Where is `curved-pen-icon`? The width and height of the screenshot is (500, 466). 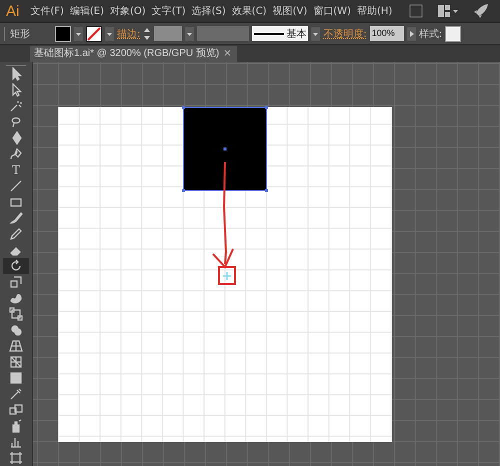
curved-pen-icon is located at coordinates (16, 154).